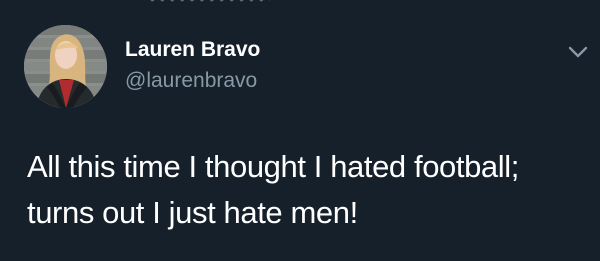 Image resolution: width=600 pixels, height=261 pixels. I want to click on avatar, so click(65, 66).